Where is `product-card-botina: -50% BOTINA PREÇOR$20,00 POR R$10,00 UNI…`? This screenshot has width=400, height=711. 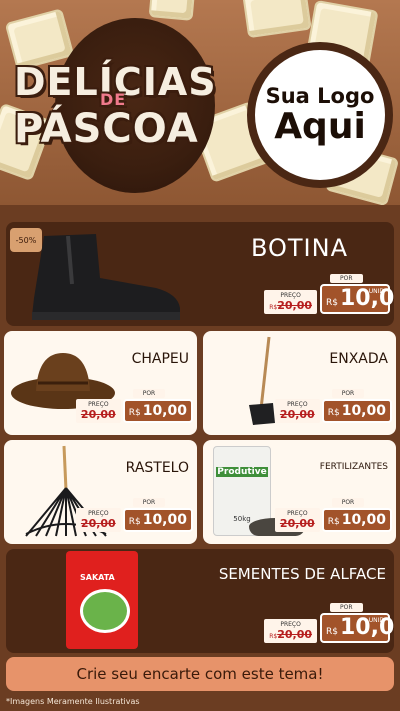 product-card-botina: -50% BOTINA PREÇOR$20,00 POR R$10,00 UNI… is located at coordinates (200, 274).